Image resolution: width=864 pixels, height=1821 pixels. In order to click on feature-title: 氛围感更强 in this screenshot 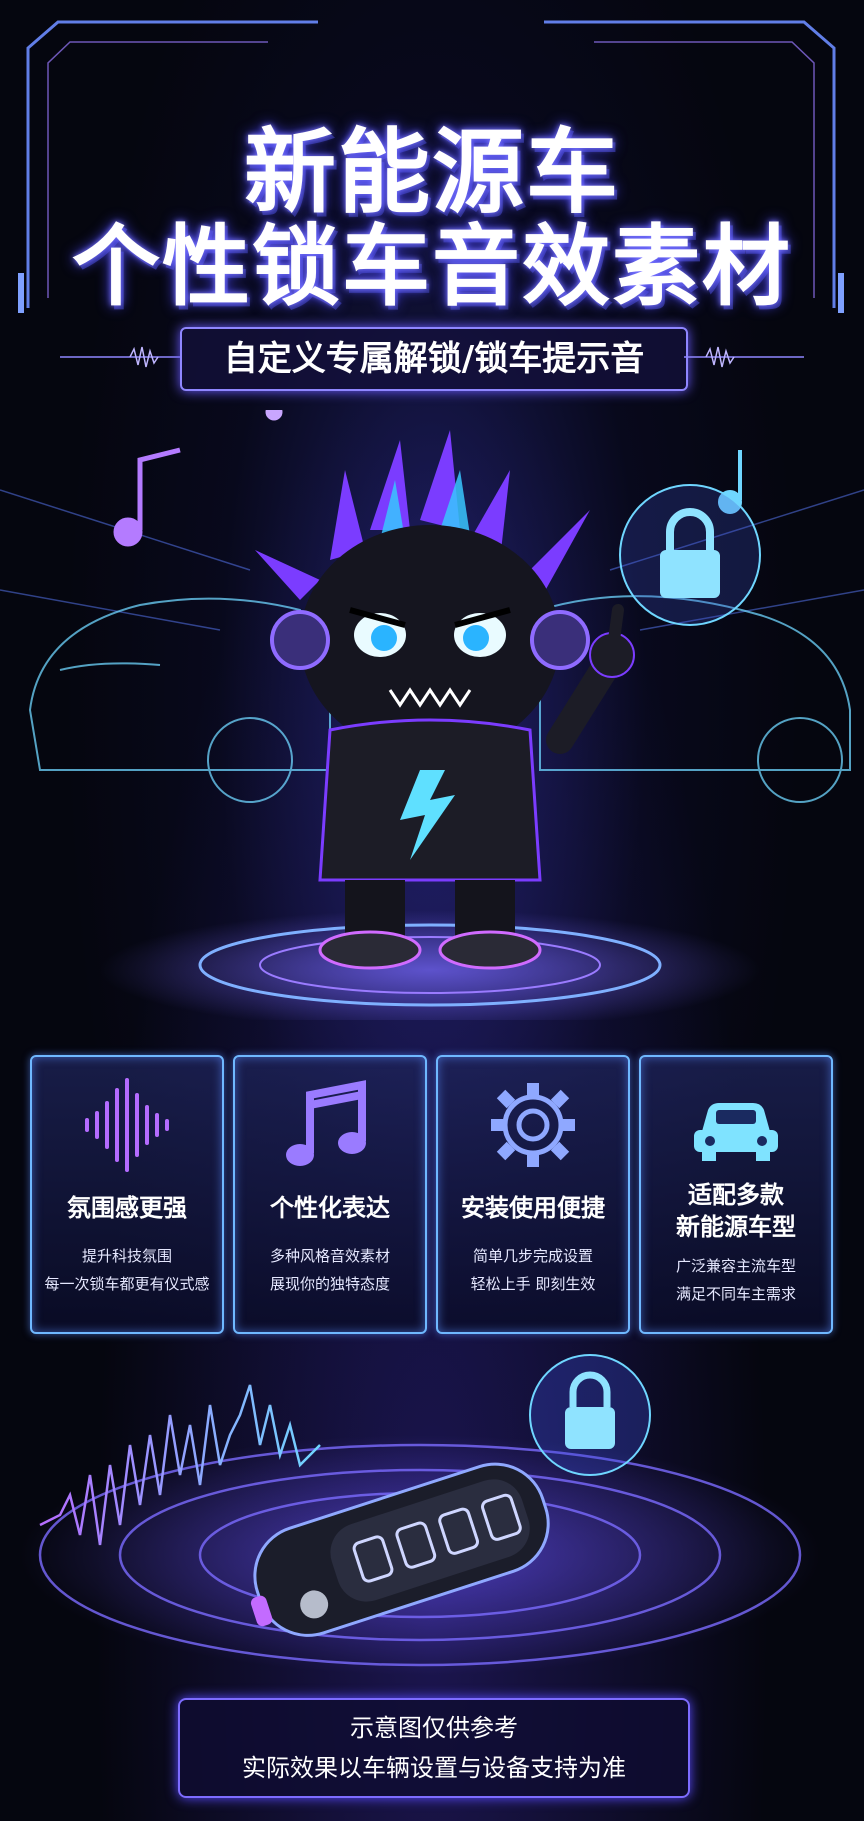, I will do `click(127, 1208)`.